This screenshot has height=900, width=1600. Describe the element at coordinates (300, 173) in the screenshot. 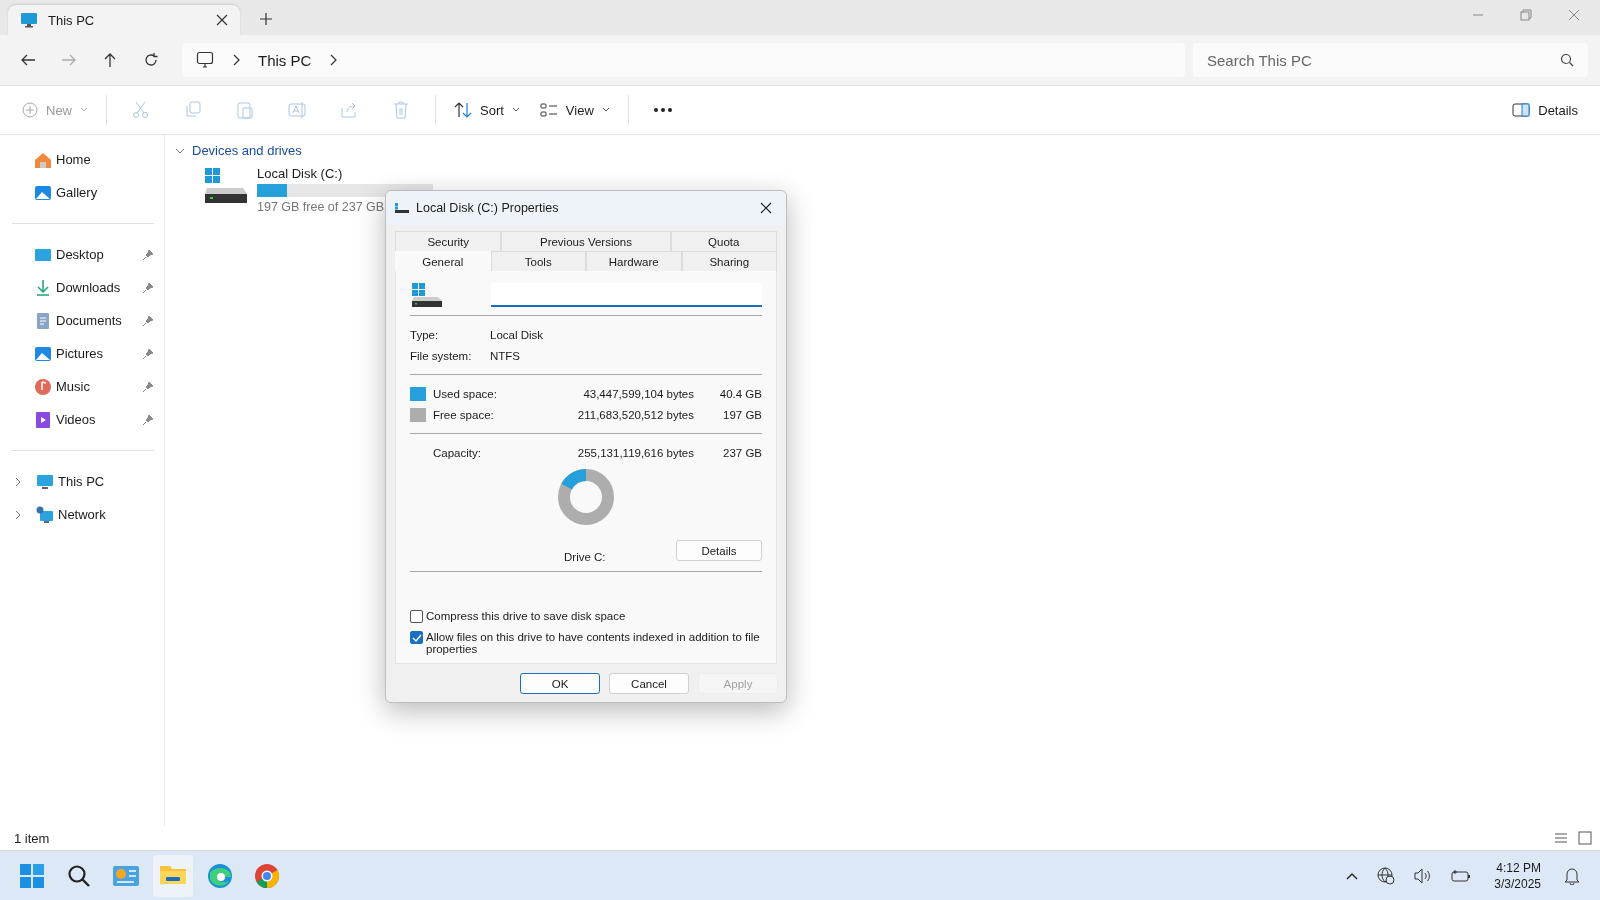

I see `drive-name: Local Disk (C:)` at that location.